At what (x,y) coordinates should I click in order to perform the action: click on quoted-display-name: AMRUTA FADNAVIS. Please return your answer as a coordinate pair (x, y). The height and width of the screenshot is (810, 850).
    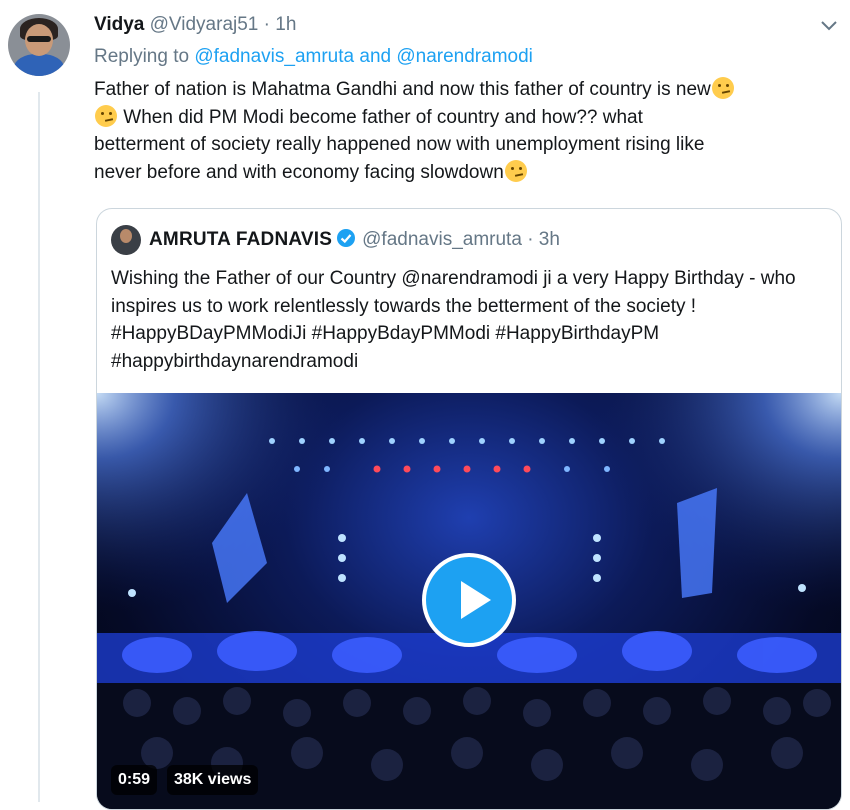
    Looking at the image, I should click on (240, 239).